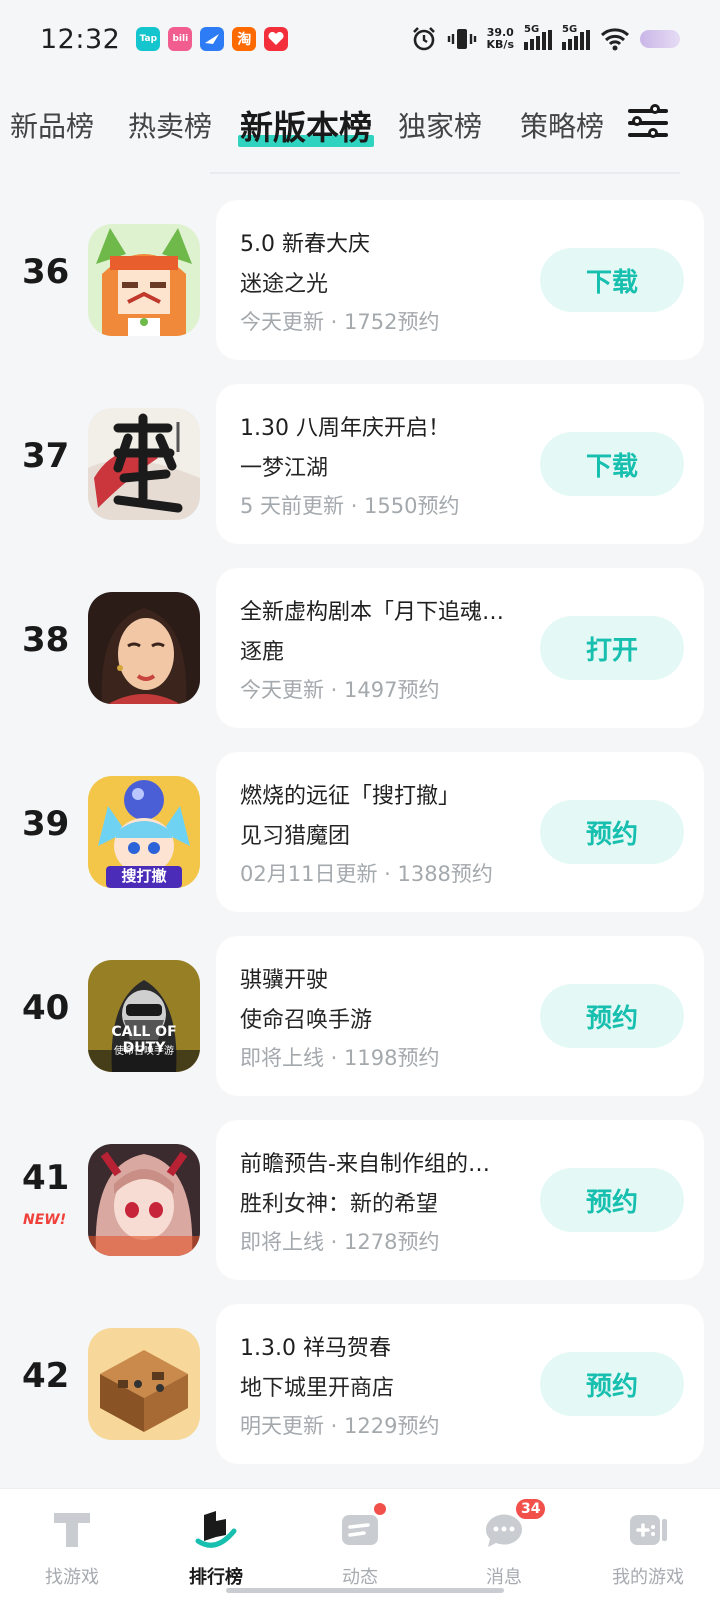 Image resolution: width=720 pixels, height=1600 pixels. What do you see at coordinates (365, 1590) in the screenshot?
I see `home-indicator` at bounding box center [365, 1590].